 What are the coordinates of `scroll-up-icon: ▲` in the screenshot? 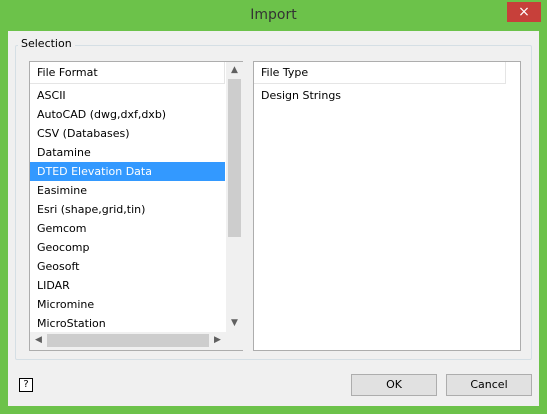 It's located at (234, 70).